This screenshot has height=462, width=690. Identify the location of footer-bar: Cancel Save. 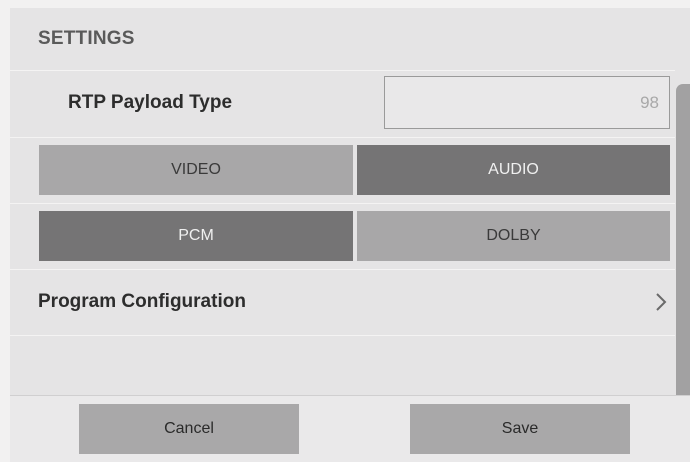
(350, 428).